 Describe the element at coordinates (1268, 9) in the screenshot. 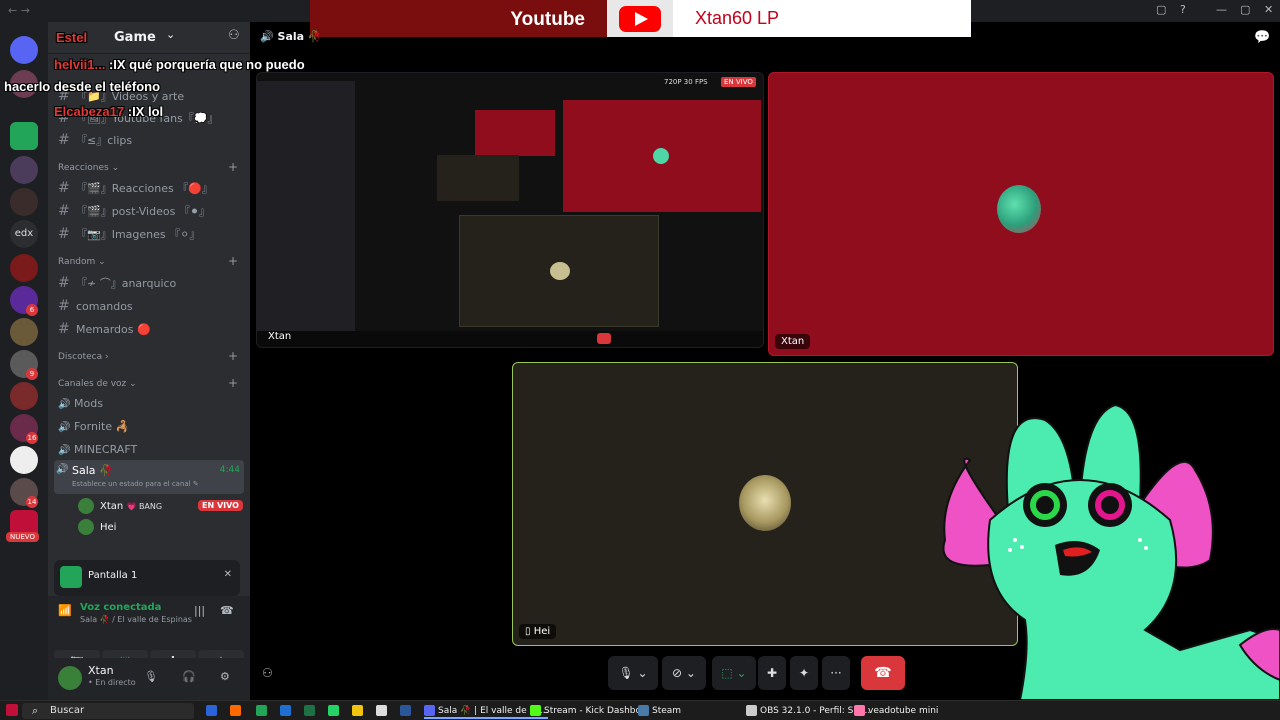

I see `close-button: ✕` at that location.